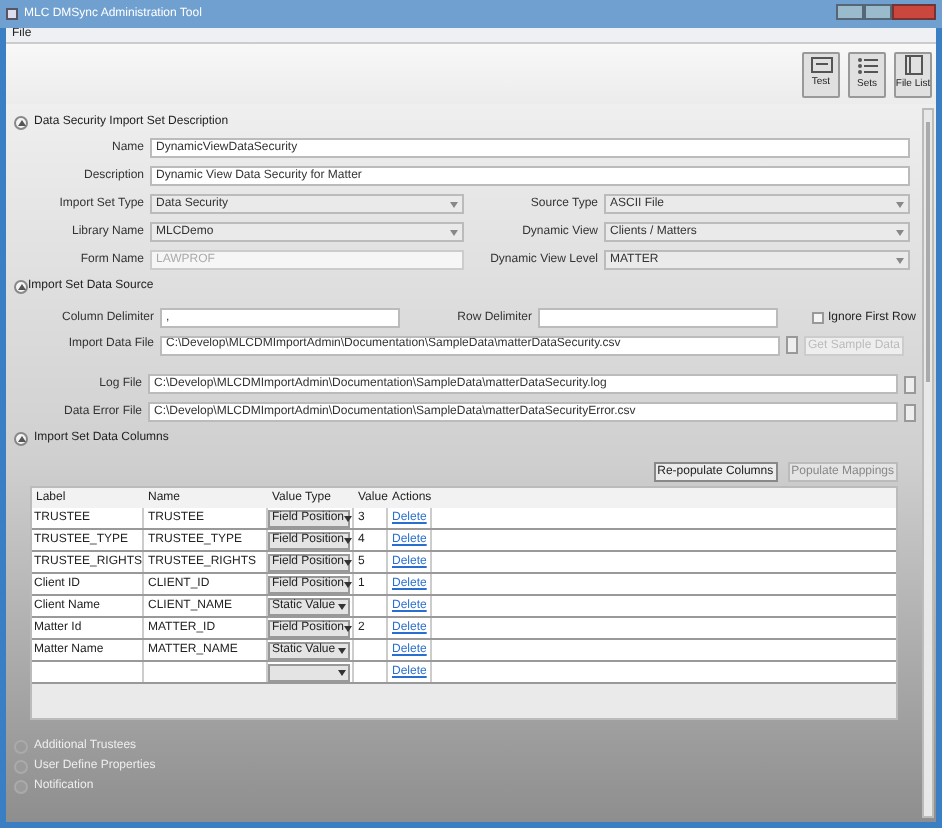  I want to click on maximize-icon, so click(878, 12).